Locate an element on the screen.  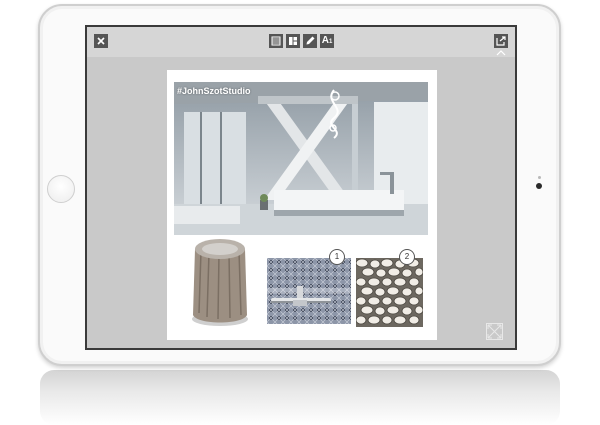
faucet-tile-image is located at coordinates (309, 291).